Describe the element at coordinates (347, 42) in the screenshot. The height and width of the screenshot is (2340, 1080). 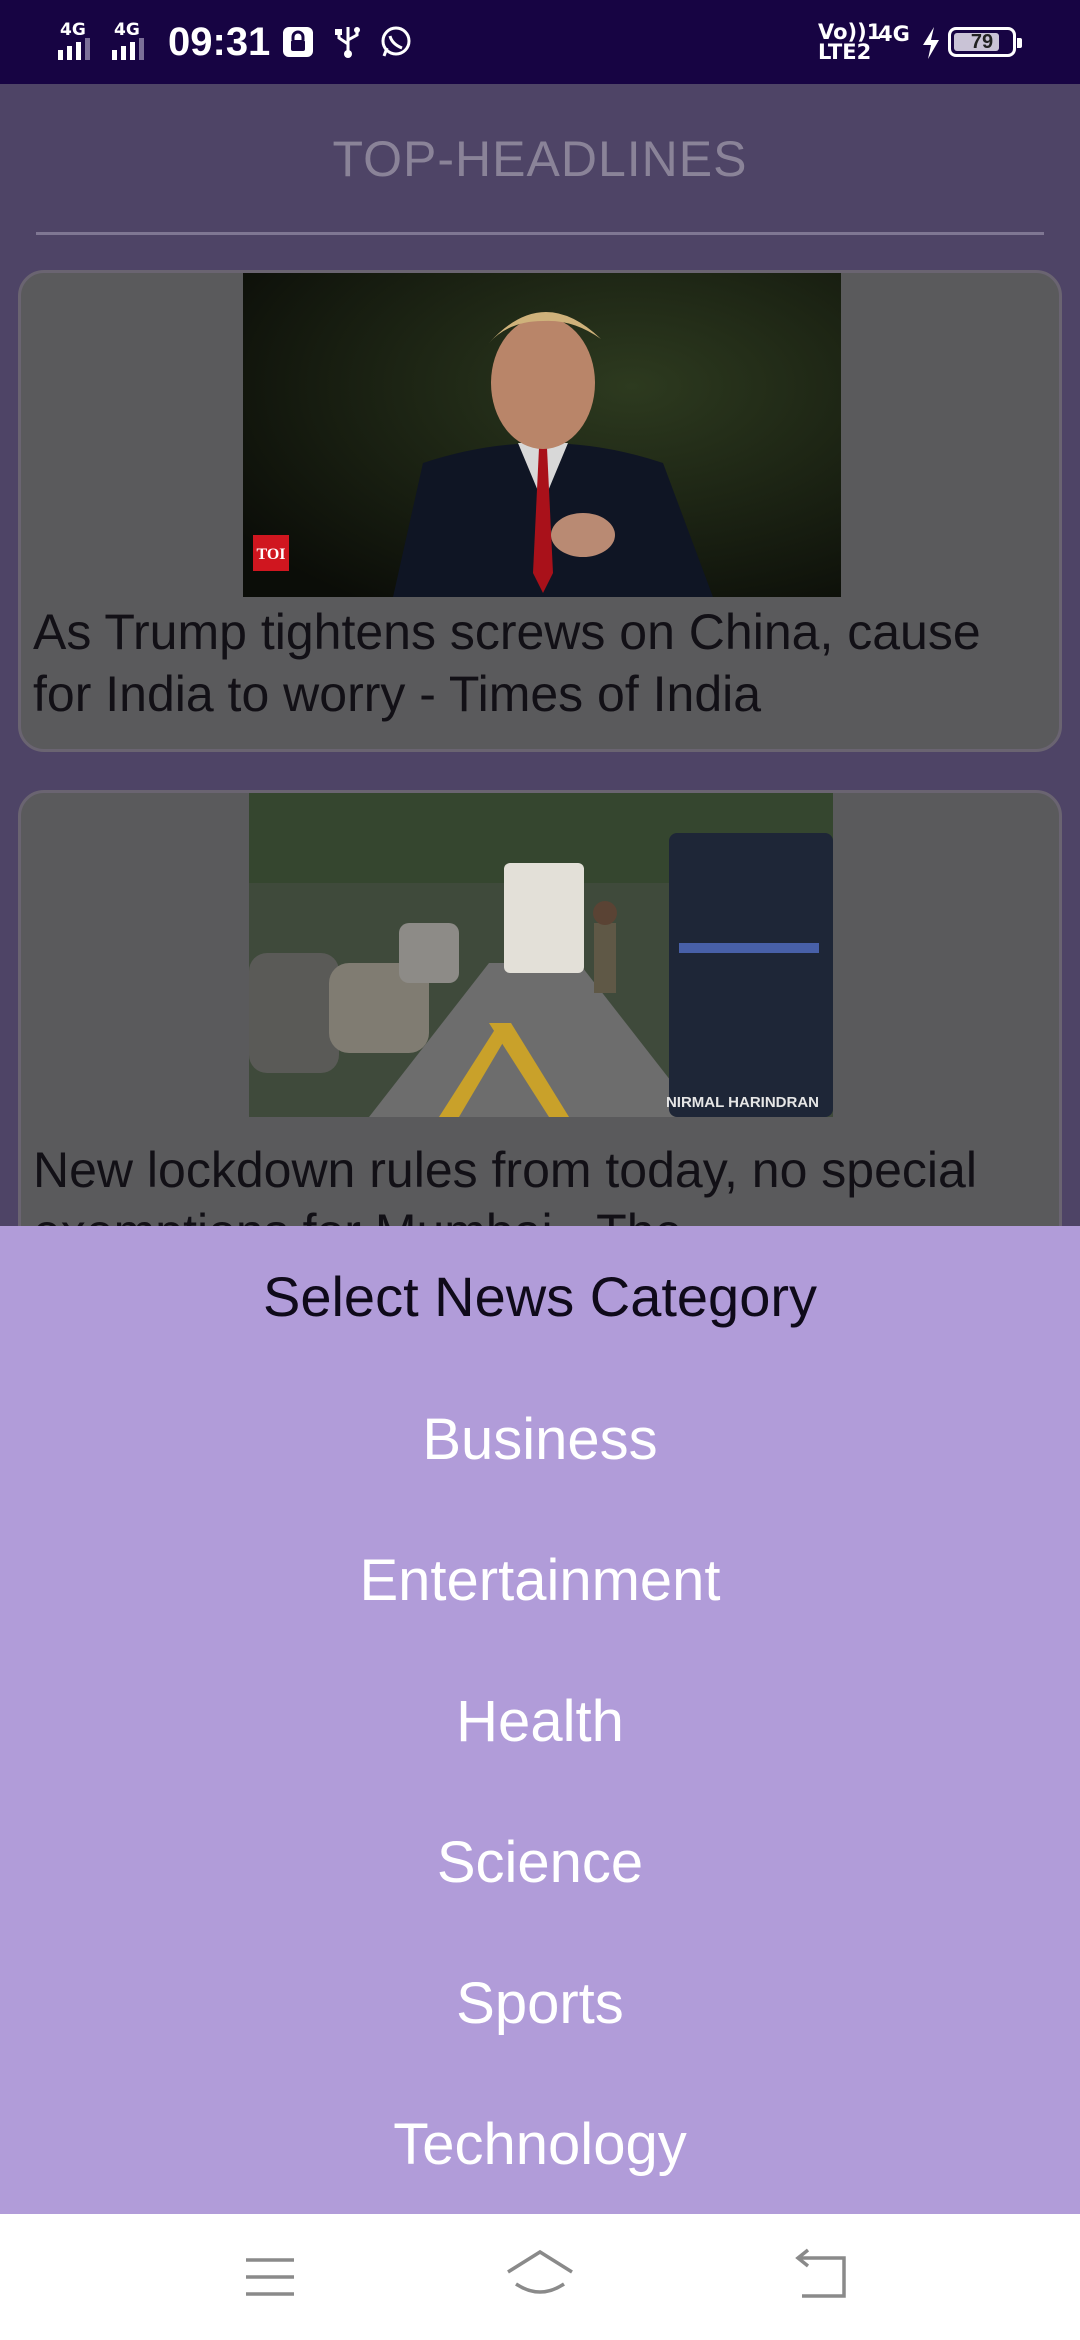
I see `usb-icon` at that location.